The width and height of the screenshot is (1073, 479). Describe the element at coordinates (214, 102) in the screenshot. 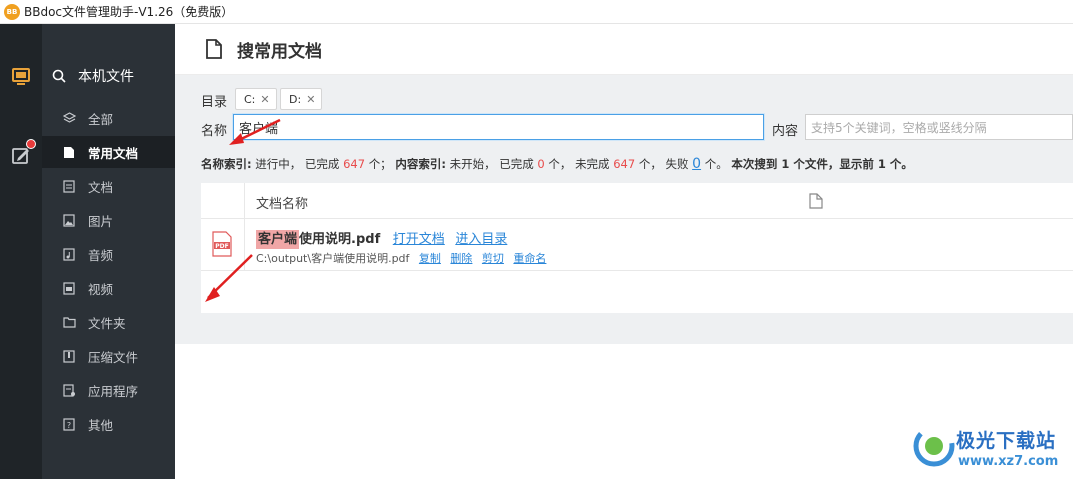

I see `dir-label: 目录` at that location.